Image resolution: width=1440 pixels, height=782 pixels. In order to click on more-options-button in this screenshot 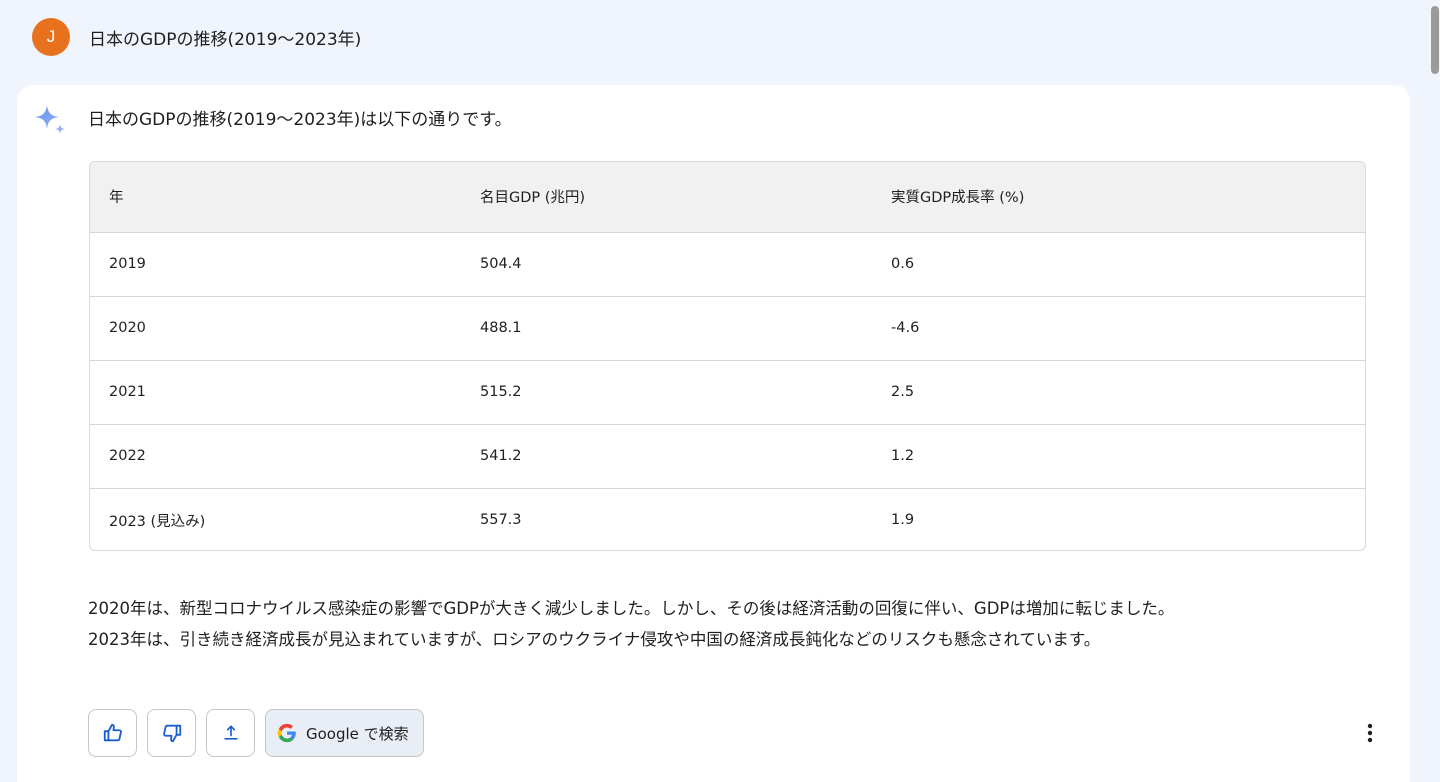, I will do `click(1370, 733)`.